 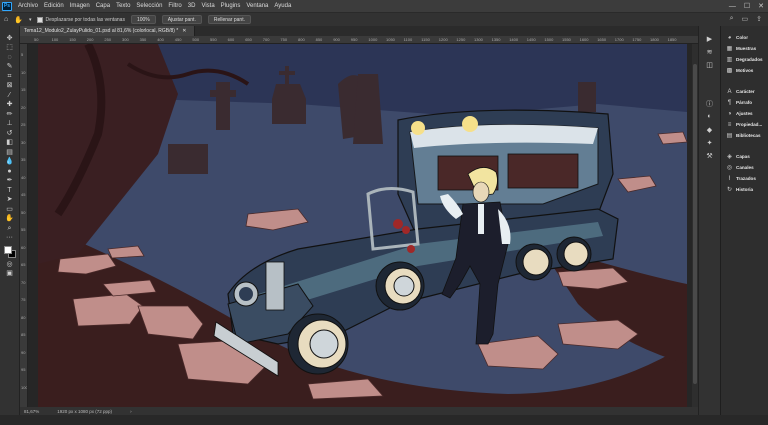 What do you see at coordinates (729, 157) in the screenshot?
I see `layers-panel-icon: ◈` at bounding box center [729, 157].